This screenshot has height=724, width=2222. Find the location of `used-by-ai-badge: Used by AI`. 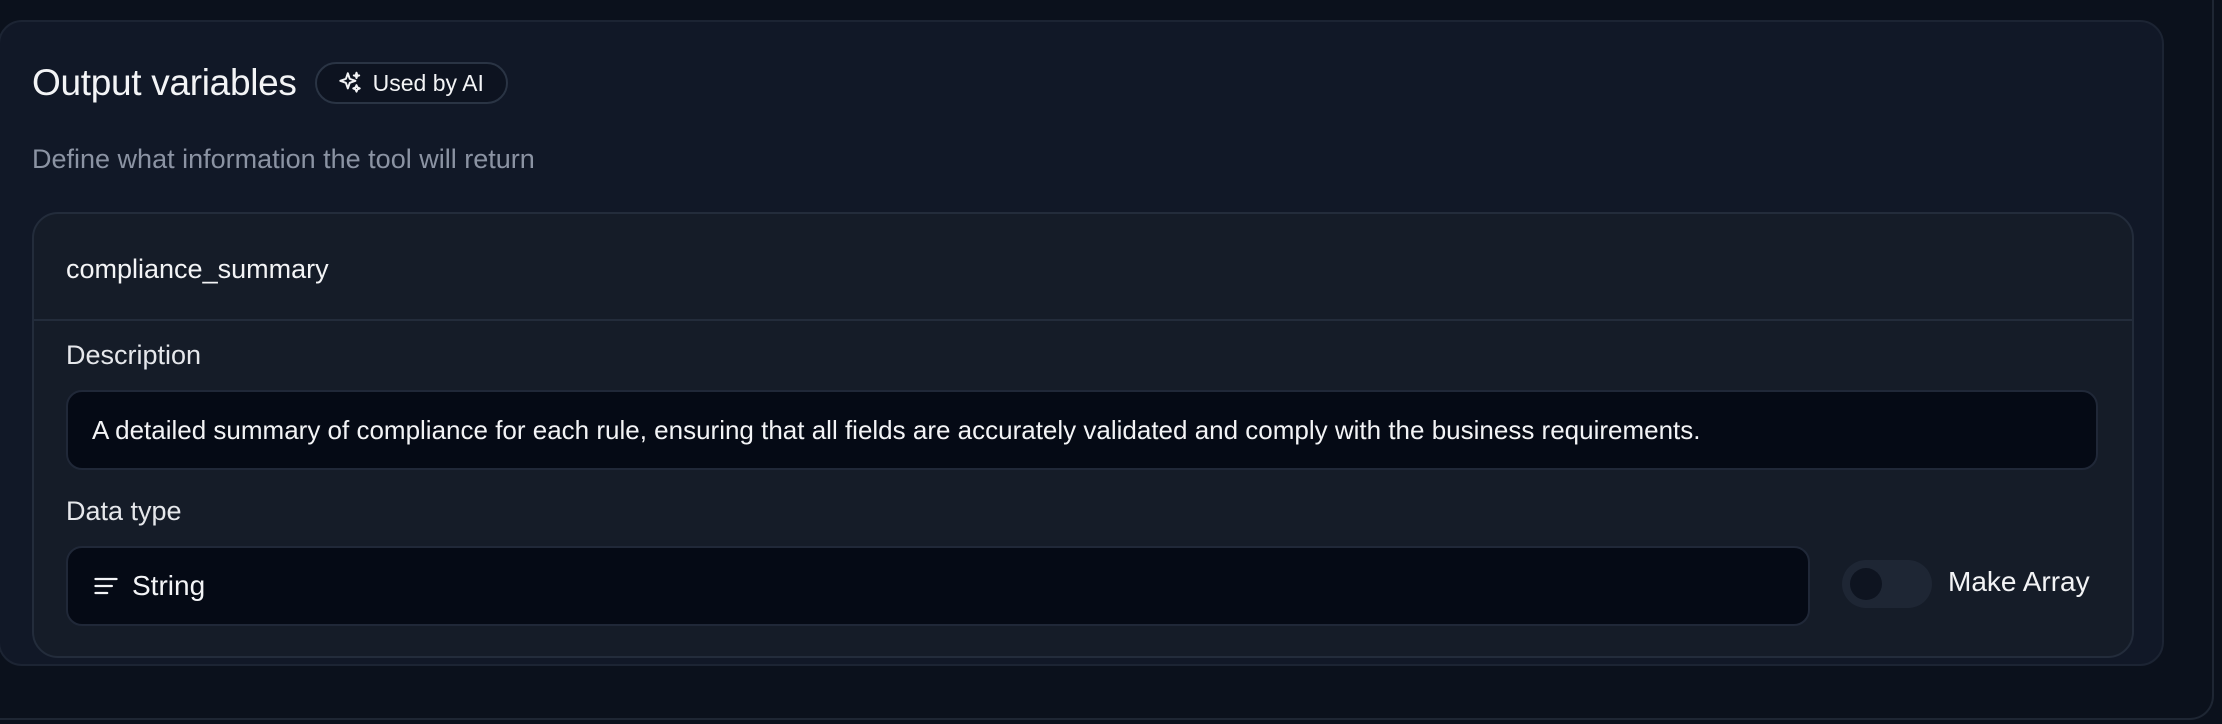

used-by-ai-badge: Used by AI is located at coordinates (411, 83).